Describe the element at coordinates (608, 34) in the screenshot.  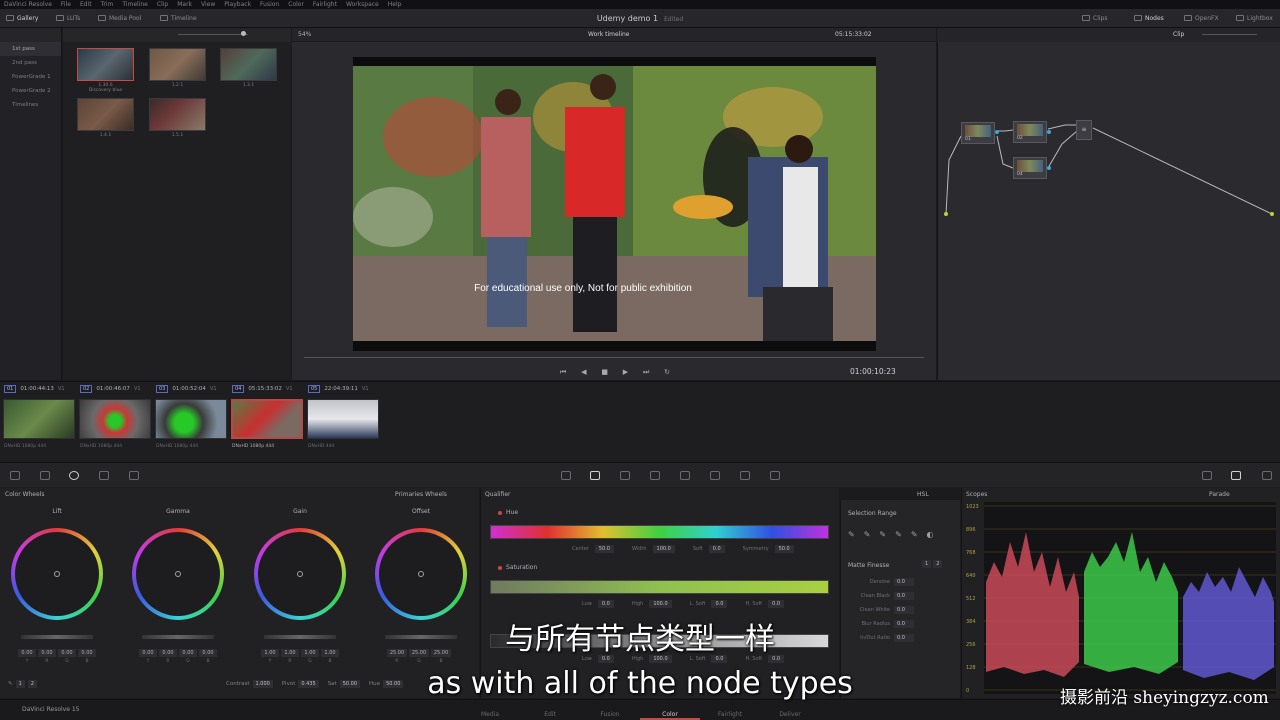
I see `timeline-name: Work timeline` at that location.